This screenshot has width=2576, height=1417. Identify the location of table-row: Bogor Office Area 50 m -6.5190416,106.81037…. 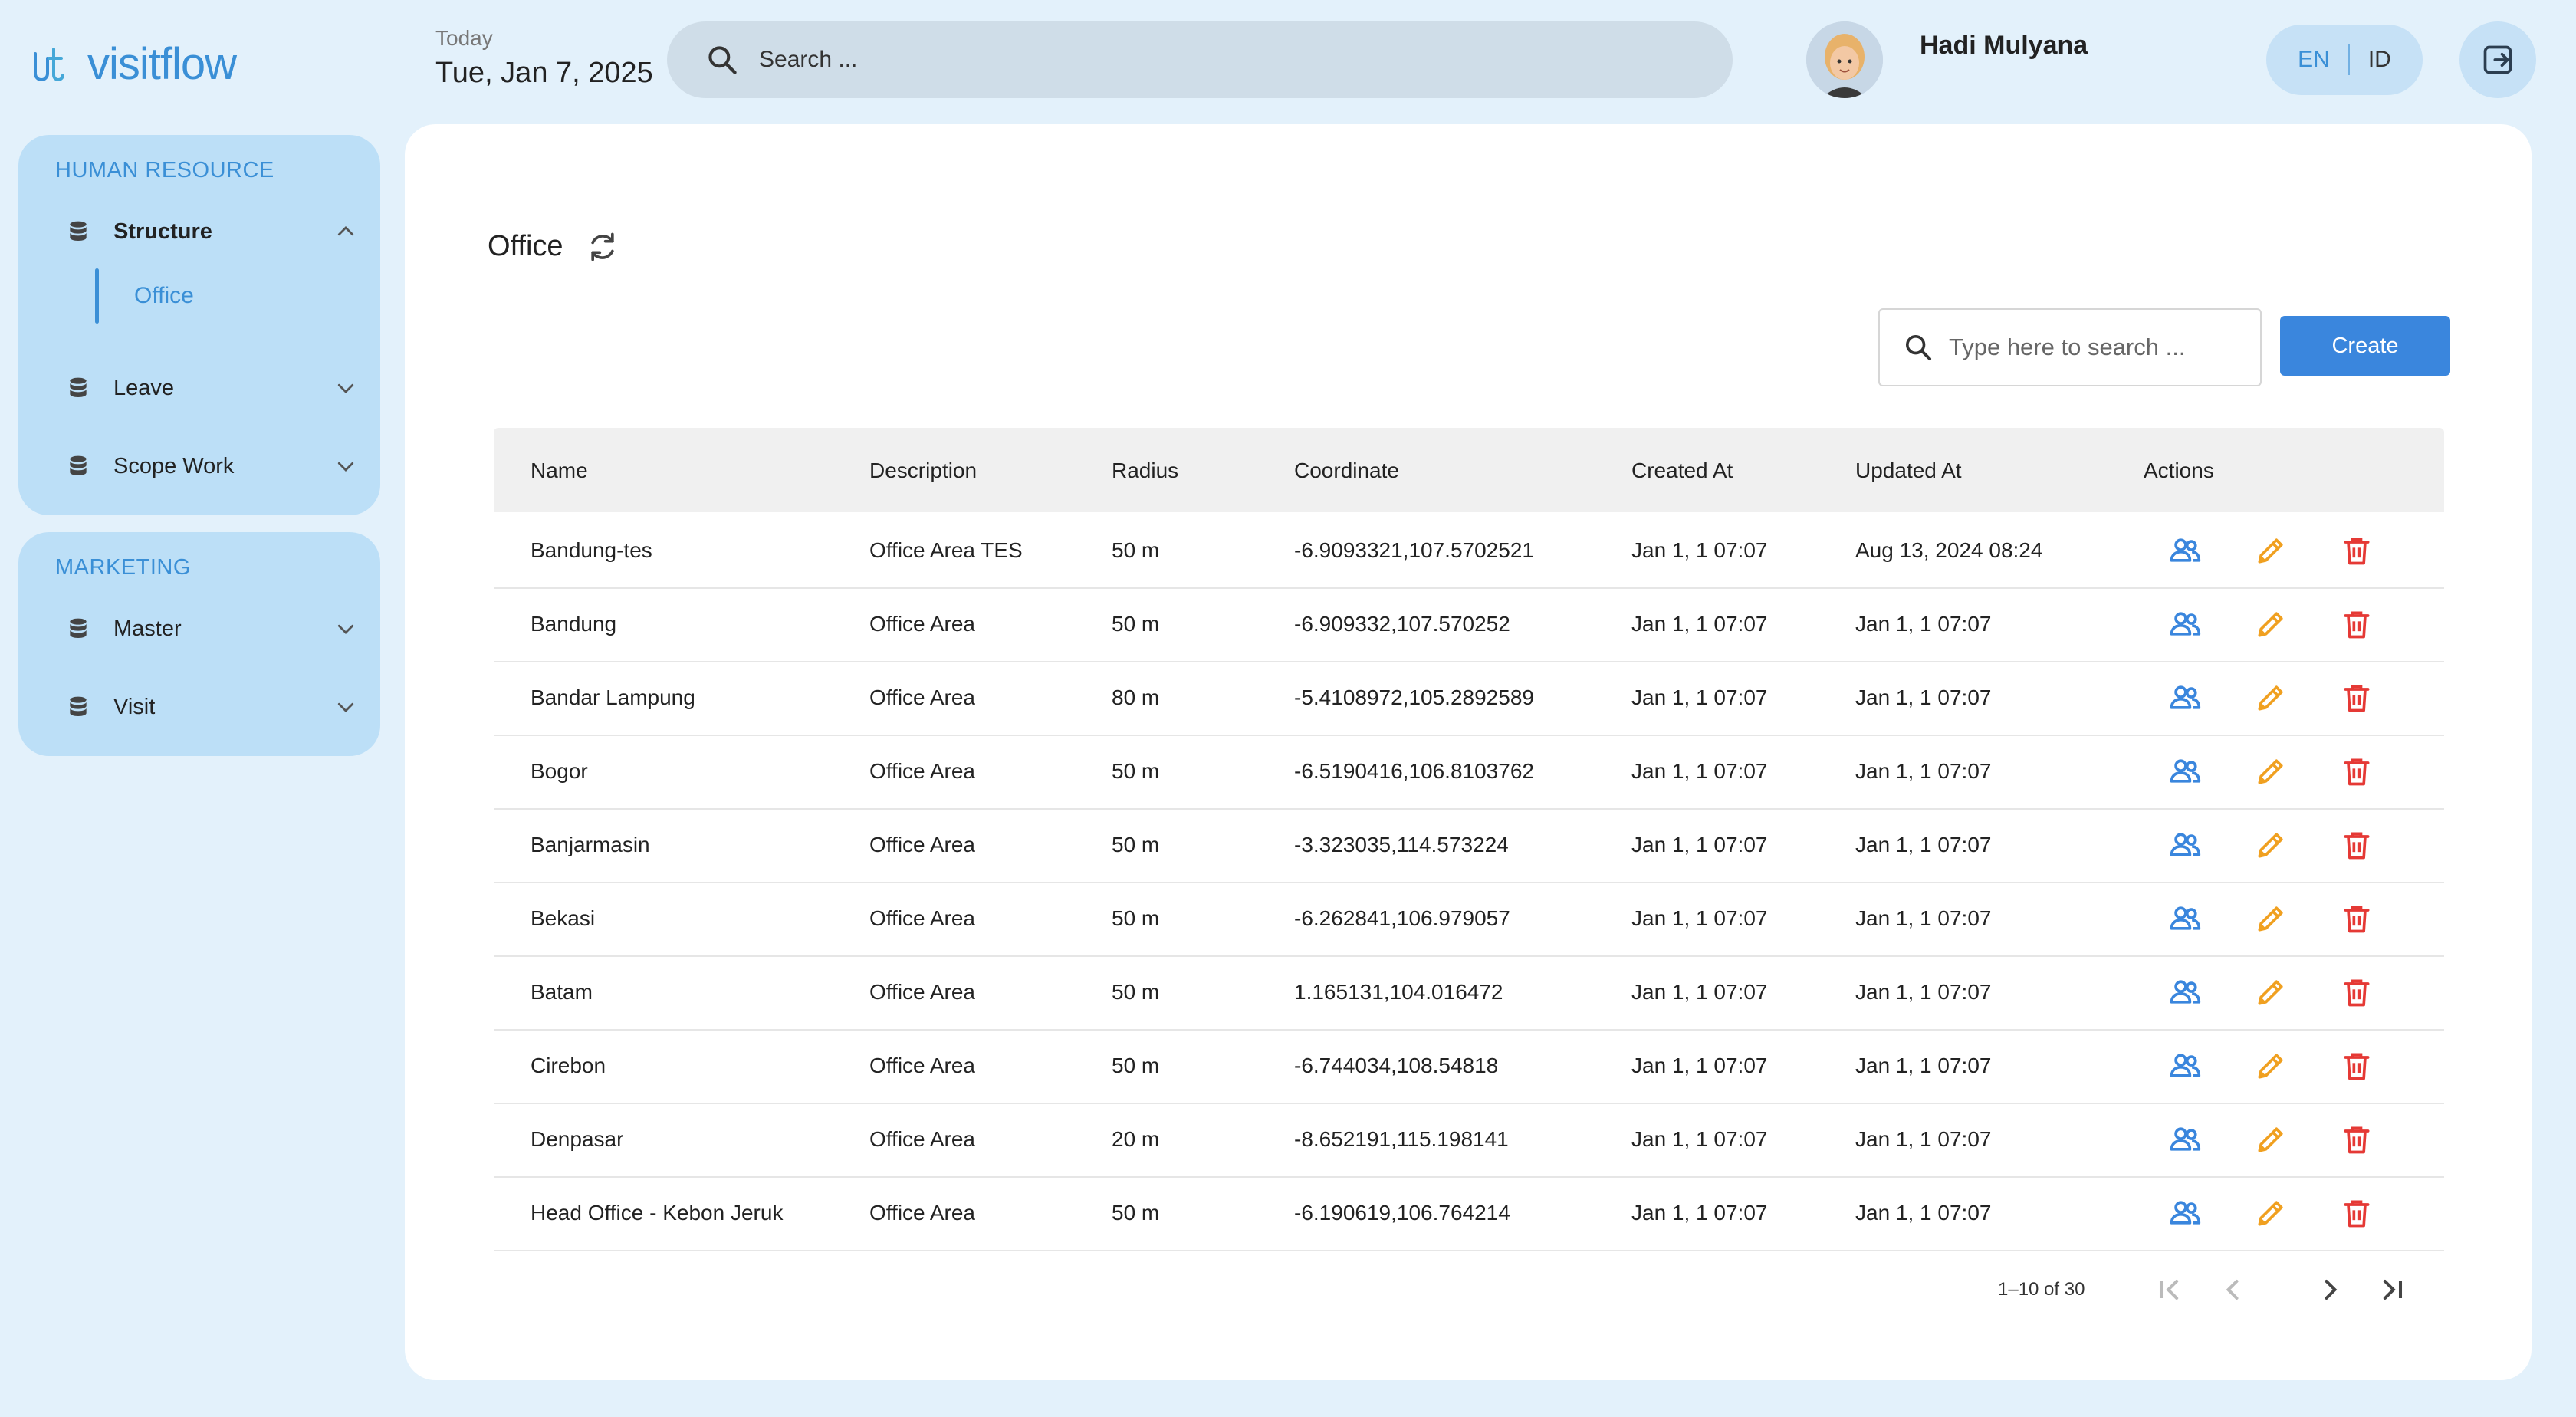
(1469, 772).